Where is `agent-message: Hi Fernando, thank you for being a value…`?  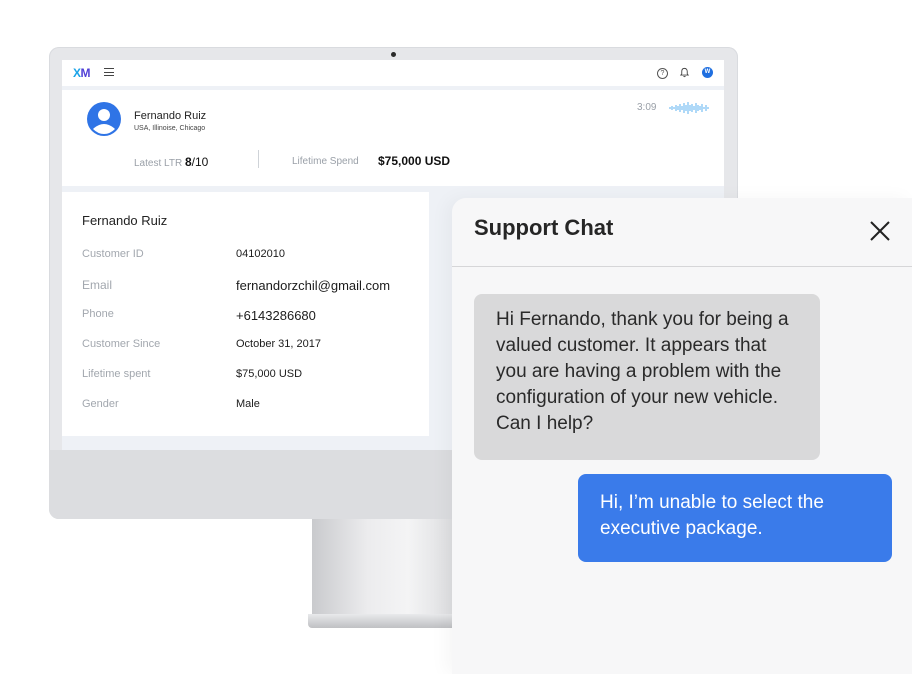
agent-message: Hi Fernando, thank you for being a value… is located at coordinates (647, 377).